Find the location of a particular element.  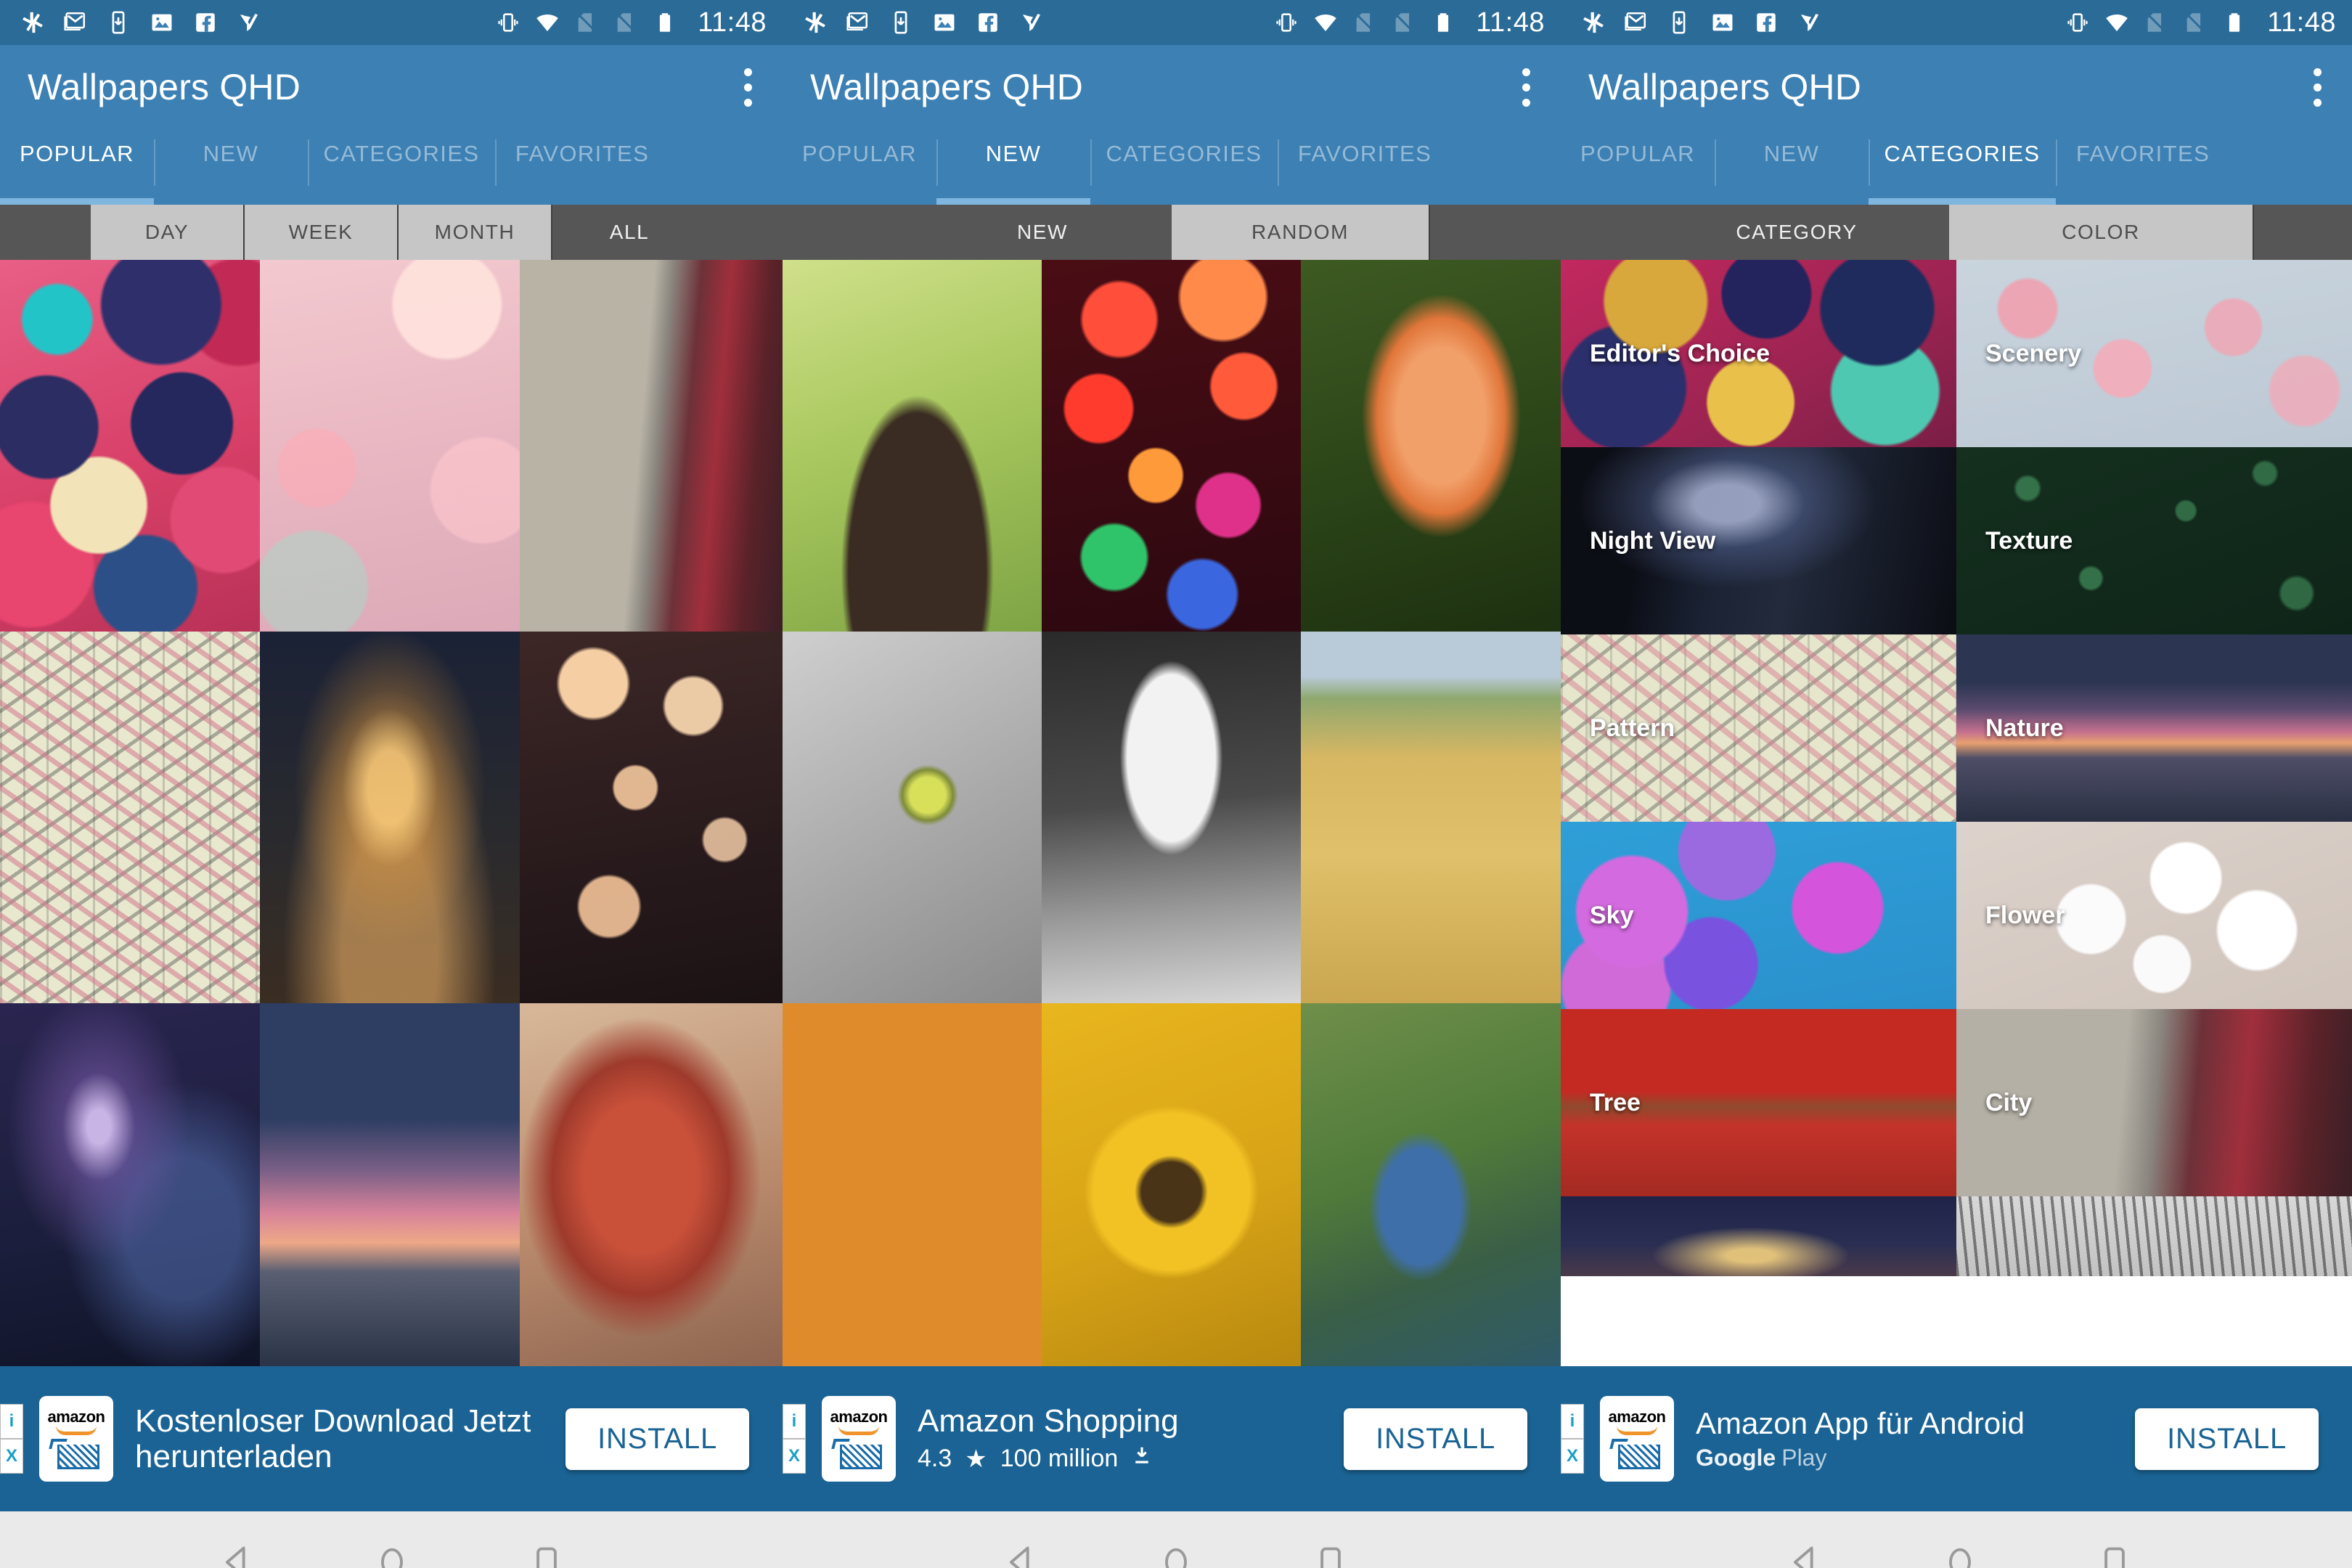

wallpaper-thumb-galaxy-nebula is located at coordinates (130, 1184).